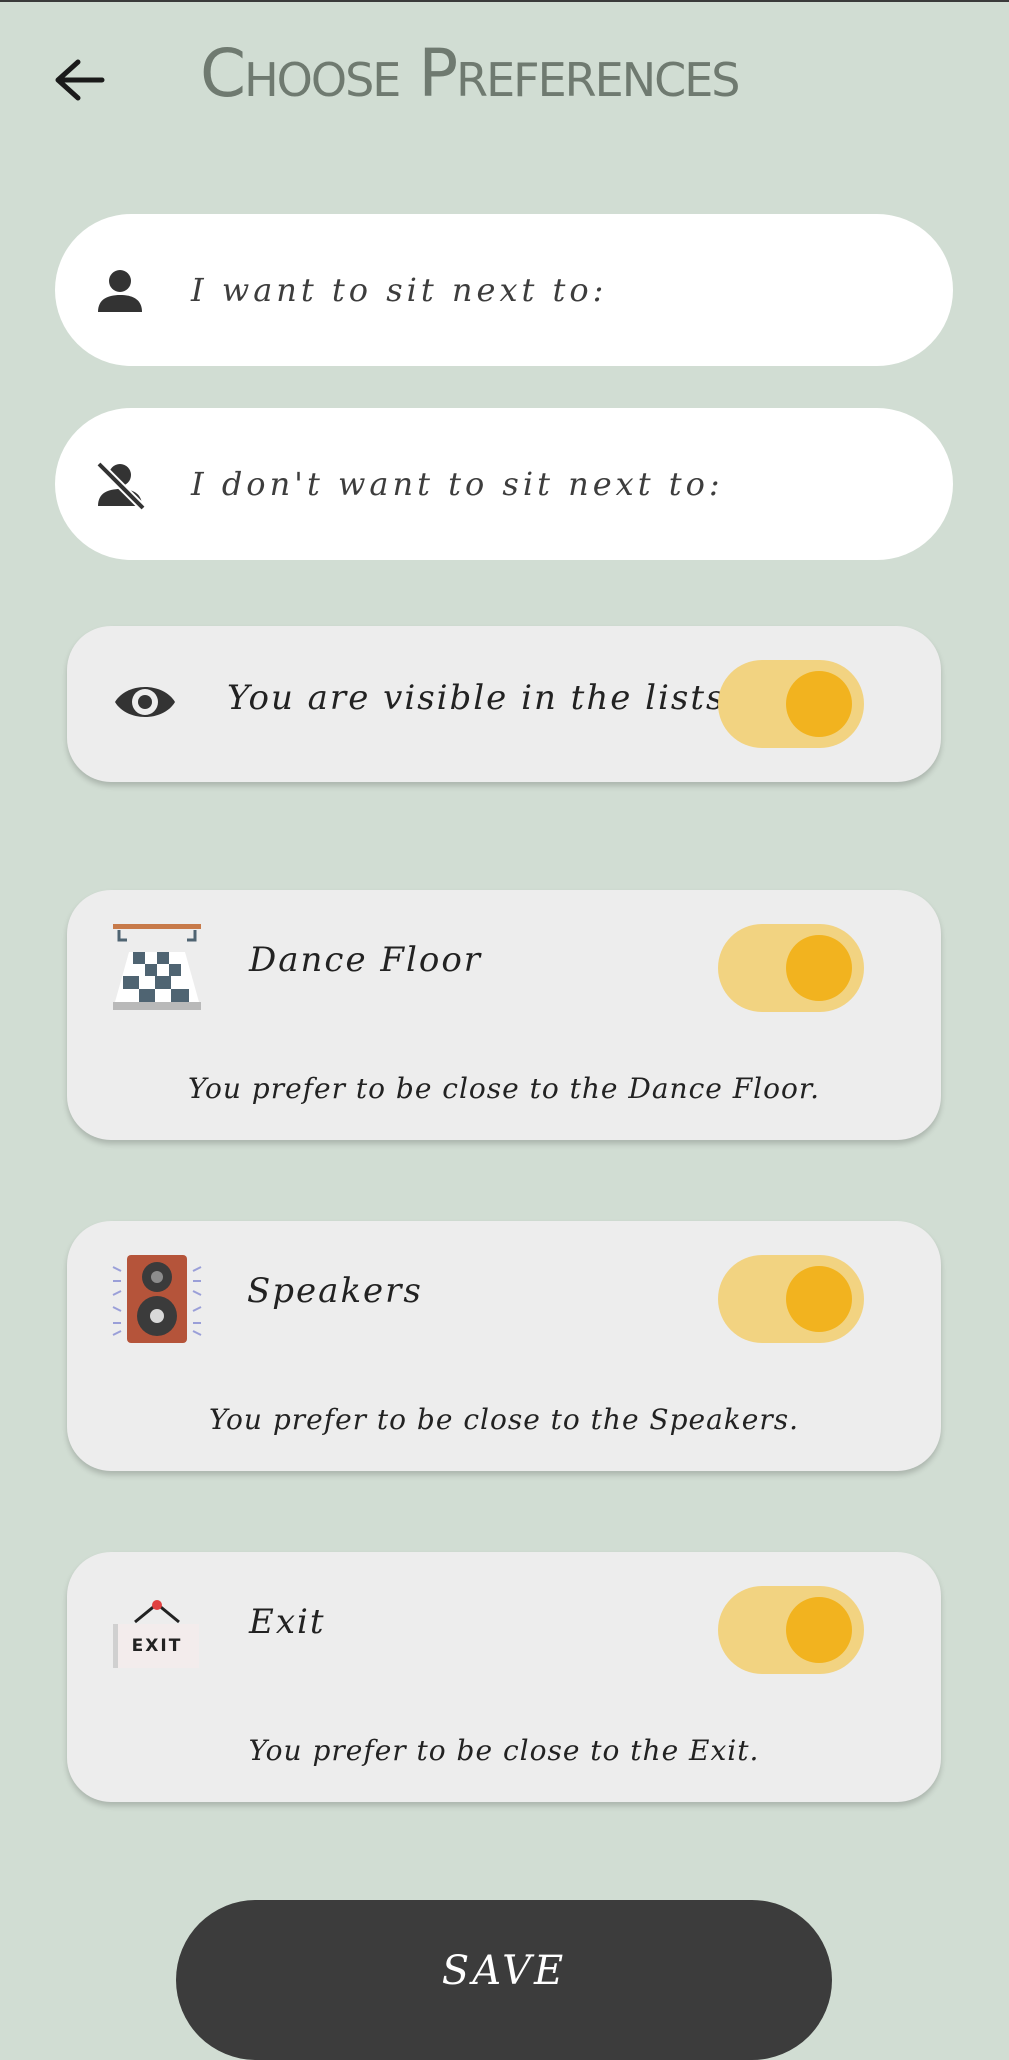 The image size is (1009, 2060). I want to click on arrow-left-icon, so click(80, 80).